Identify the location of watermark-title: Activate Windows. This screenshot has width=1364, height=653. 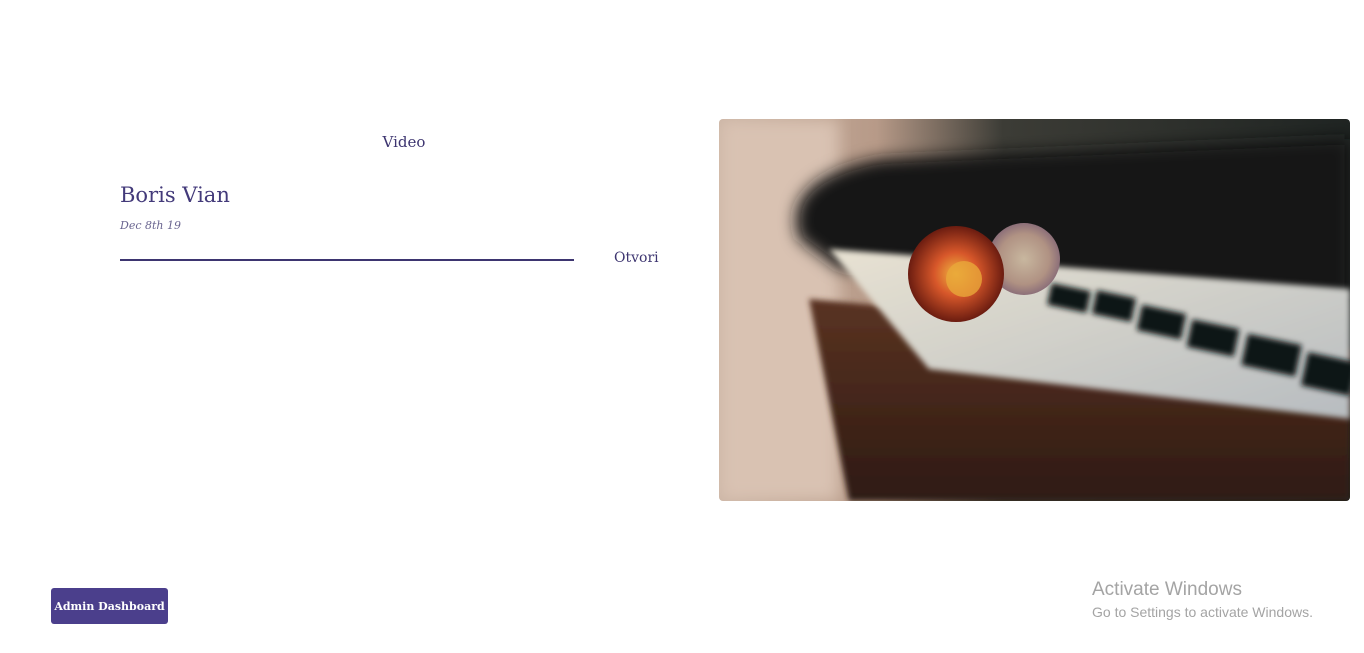
(1167, 589).